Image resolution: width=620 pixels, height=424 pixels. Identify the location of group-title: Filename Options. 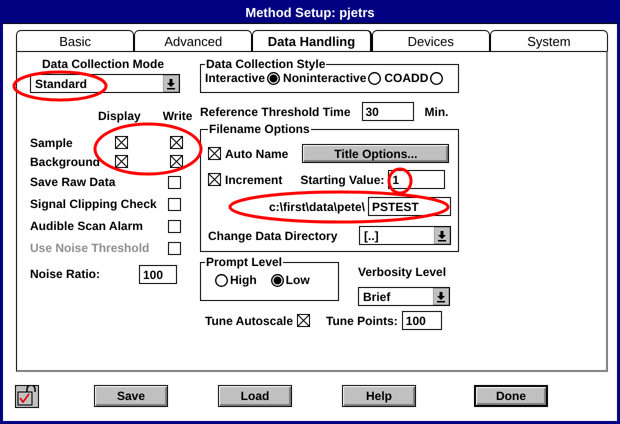
(259, 129).